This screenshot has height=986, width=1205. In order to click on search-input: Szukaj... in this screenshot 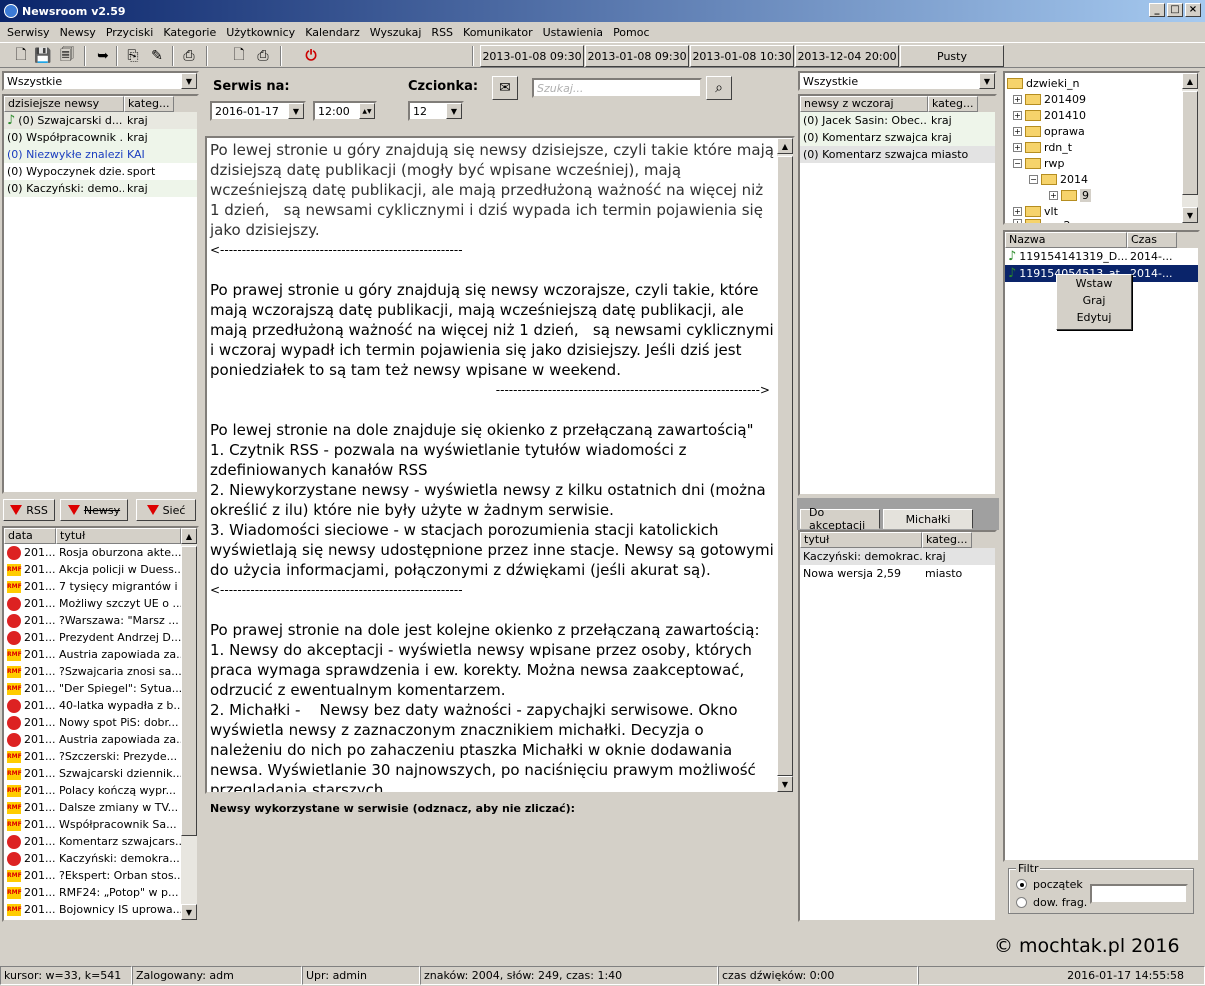, I will do `click(617, 88)`.